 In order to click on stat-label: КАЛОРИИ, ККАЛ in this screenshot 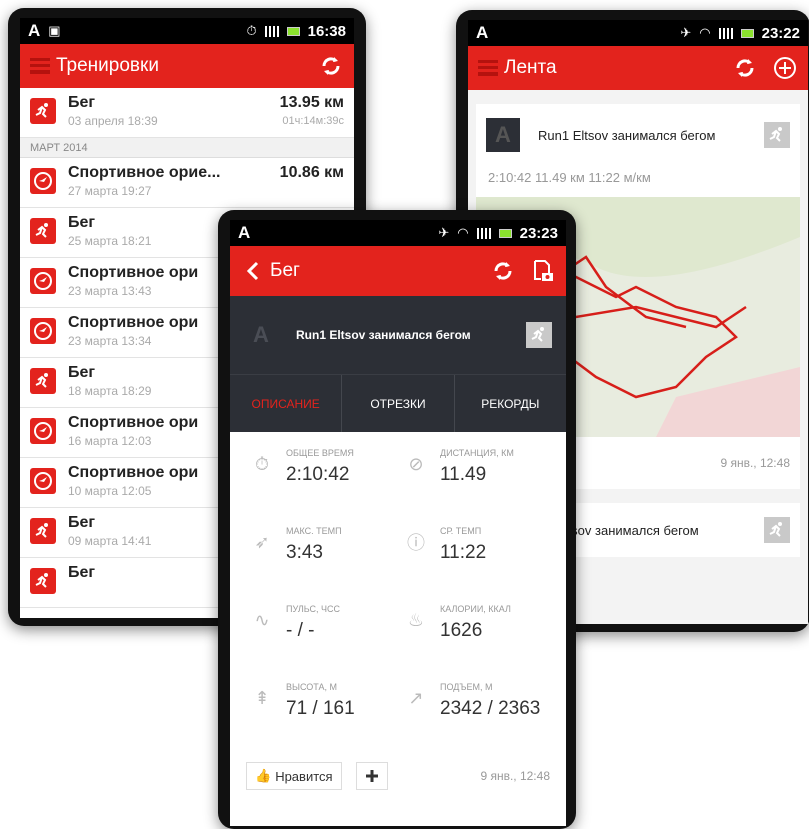, I will do `click(475, 609)`.